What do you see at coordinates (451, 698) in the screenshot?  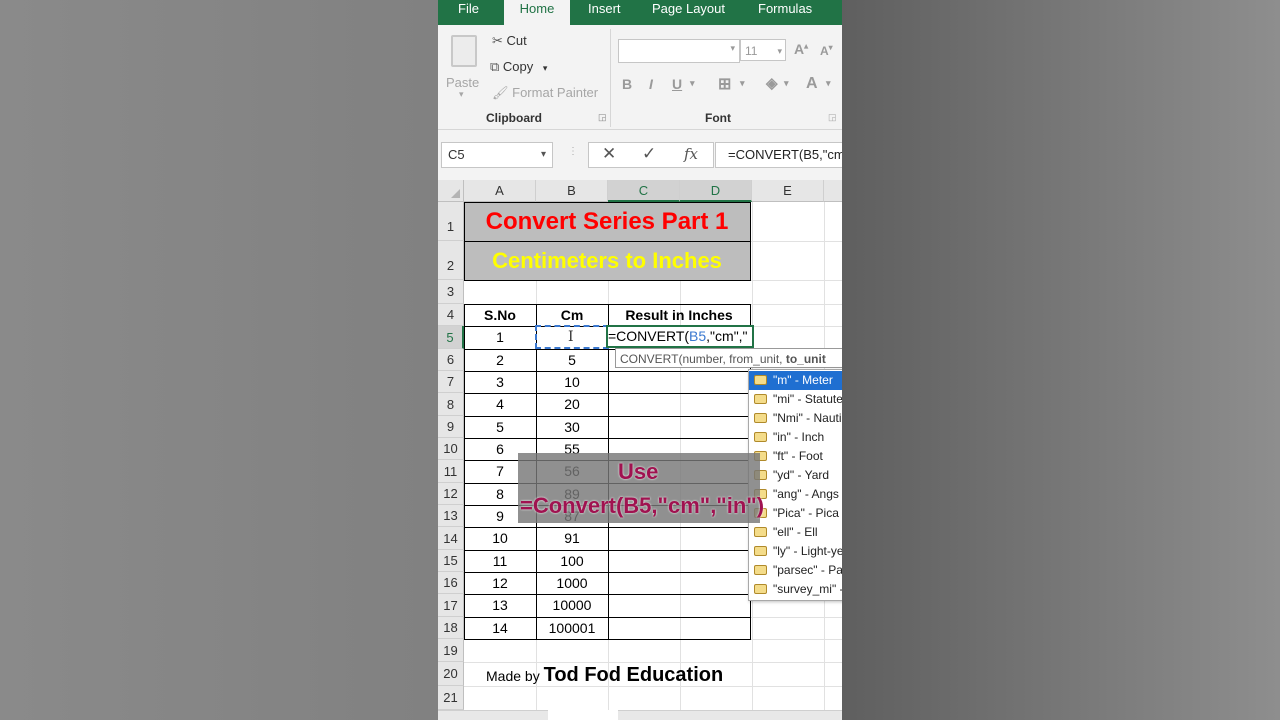 I see `row-header-21: 21` at bounding box center [451, 698].